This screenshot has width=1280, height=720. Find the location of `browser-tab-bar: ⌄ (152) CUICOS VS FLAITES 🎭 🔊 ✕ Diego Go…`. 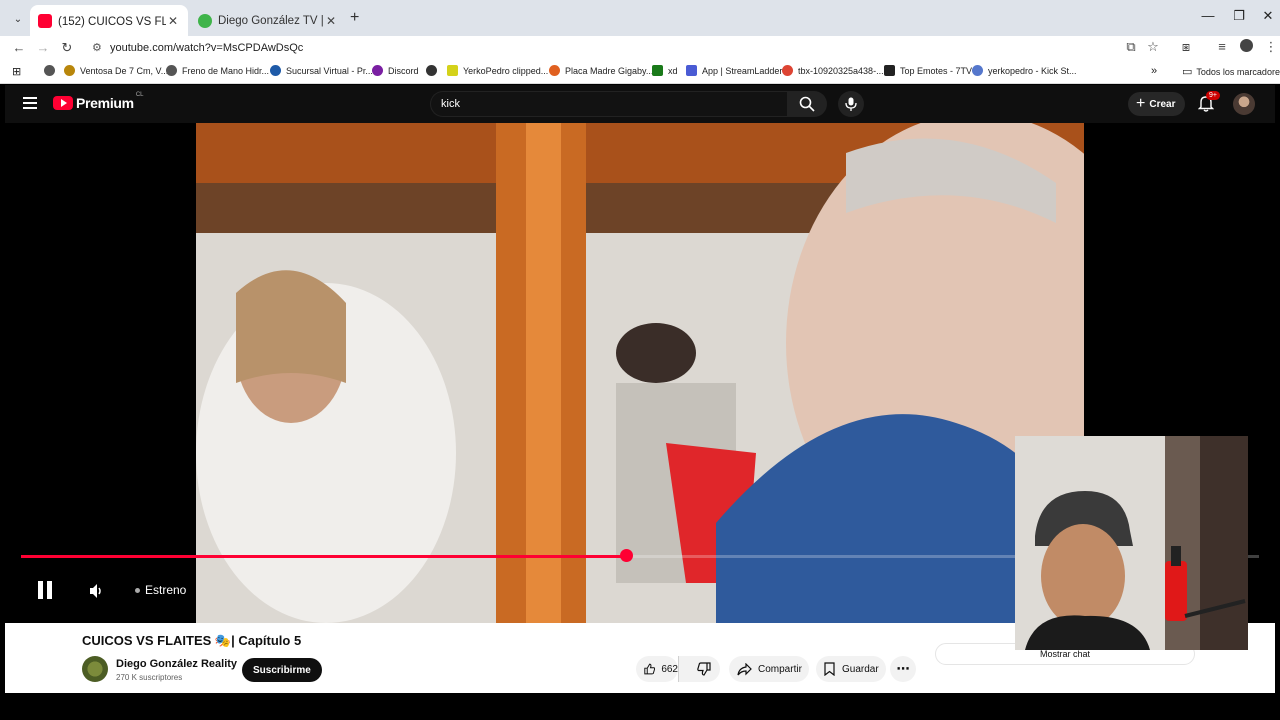

browser-tab-bar: ⌄ (152) CUICOS VS FLAITES 🎭 🔊 ✕ Diego Go… is located at coordinates (640, 18).